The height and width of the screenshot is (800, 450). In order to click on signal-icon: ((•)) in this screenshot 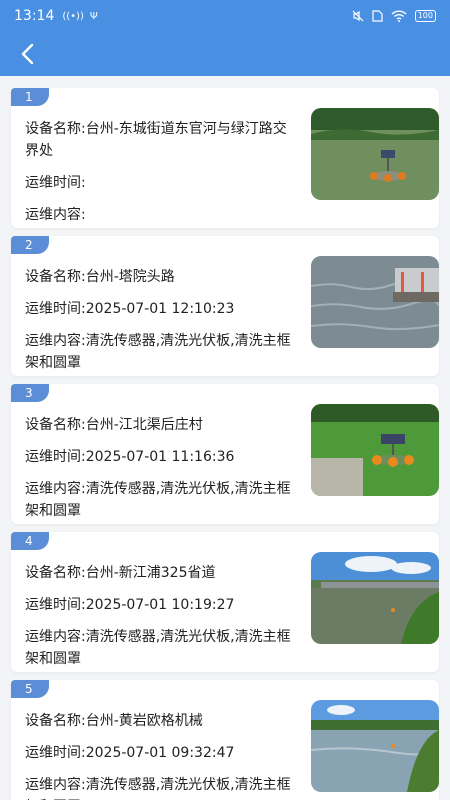, I will do `click(73, 16)`.